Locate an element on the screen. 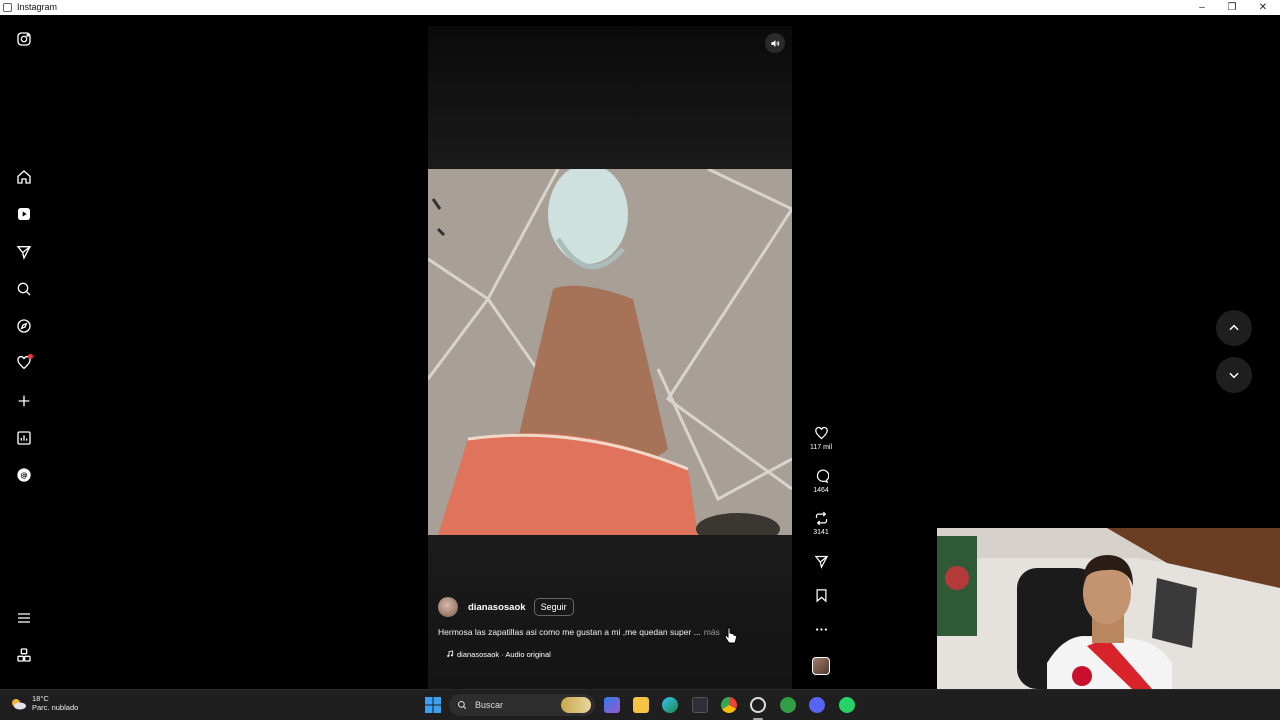 This screenshot has height=720, width=1280. instagram-logo-icon is located at coordinates (24, 39).